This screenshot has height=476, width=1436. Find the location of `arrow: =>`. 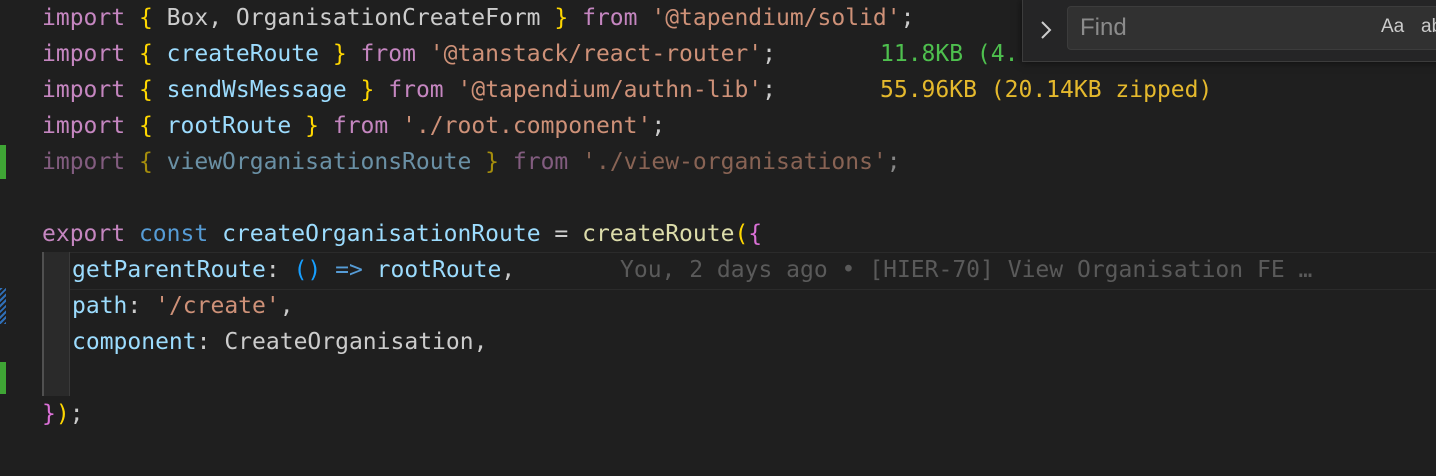

arrow: => is located at coordinates (349, 270).